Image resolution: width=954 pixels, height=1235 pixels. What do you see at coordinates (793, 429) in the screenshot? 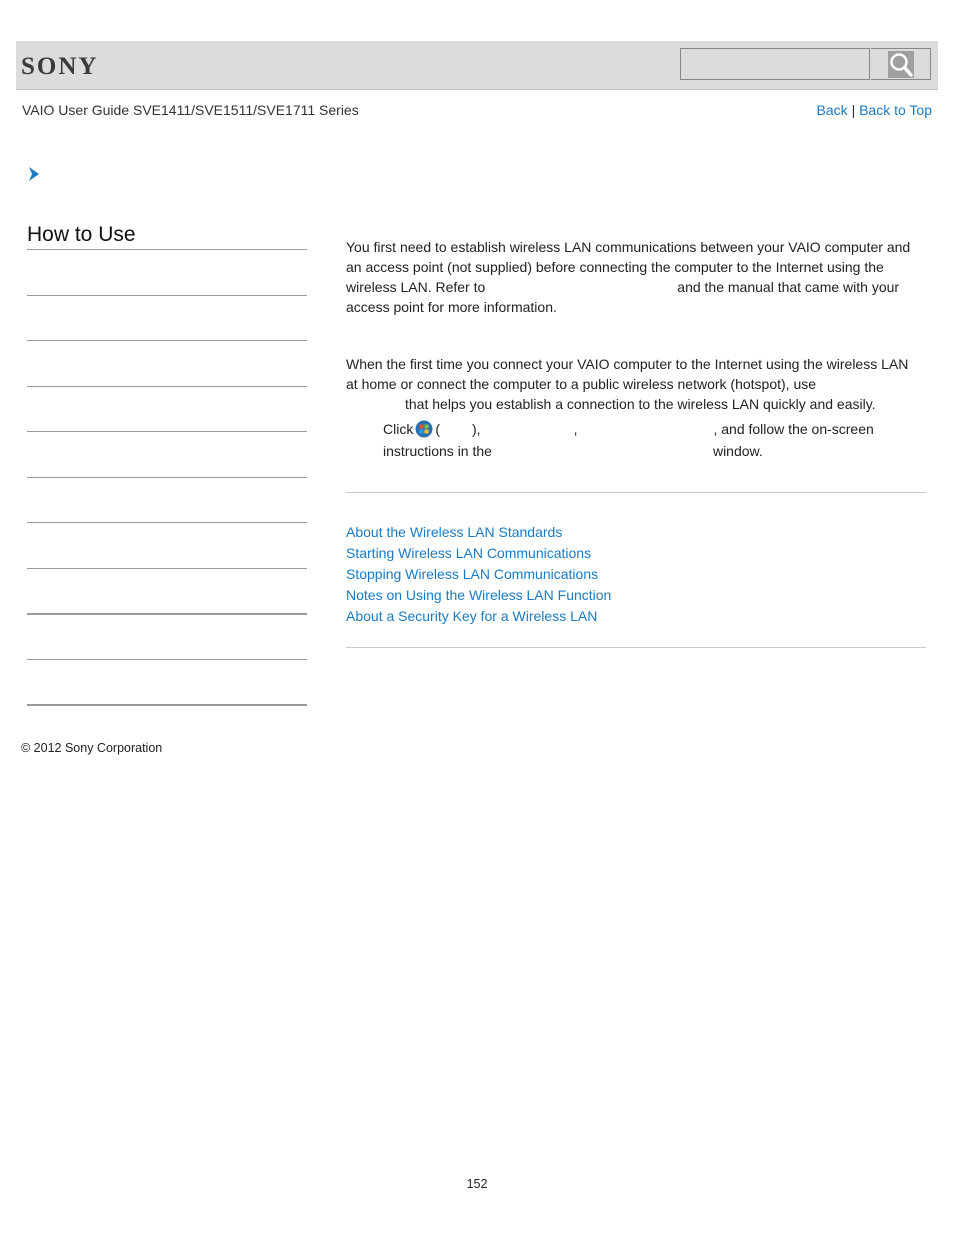
I see `text-fragment: , and follow the on-screen` at bounding box center [793, 429].